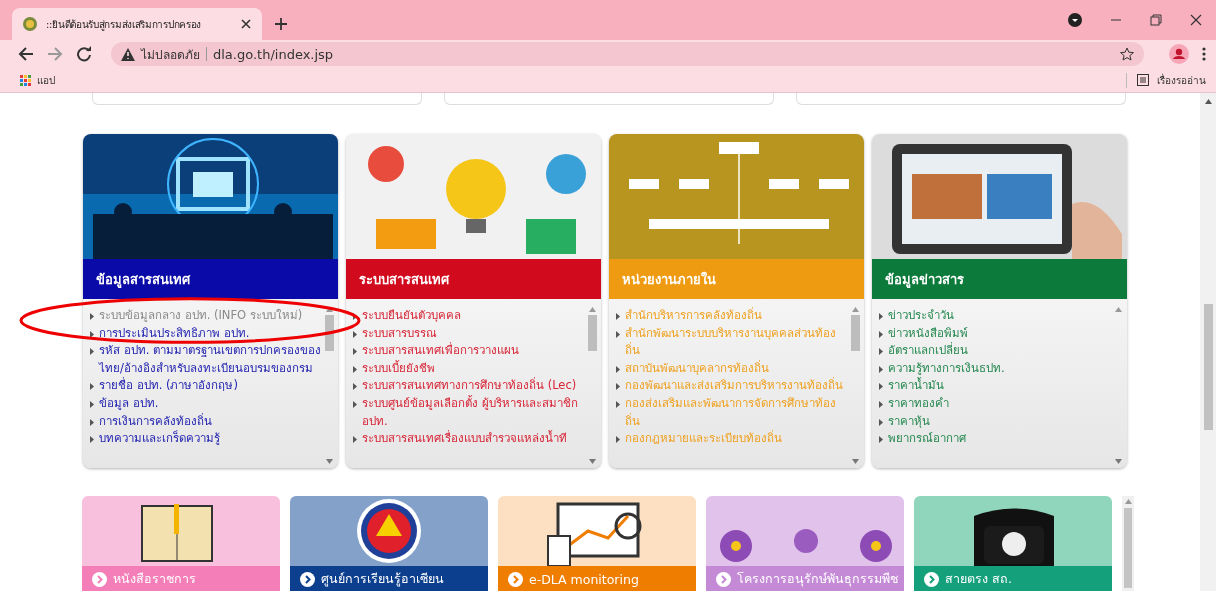 This screenshot has width=1216, height=591. What do you see at coordinates (1143, 80) in the screenshot?
I see `list-icon` at bounding box center [1143, 80].